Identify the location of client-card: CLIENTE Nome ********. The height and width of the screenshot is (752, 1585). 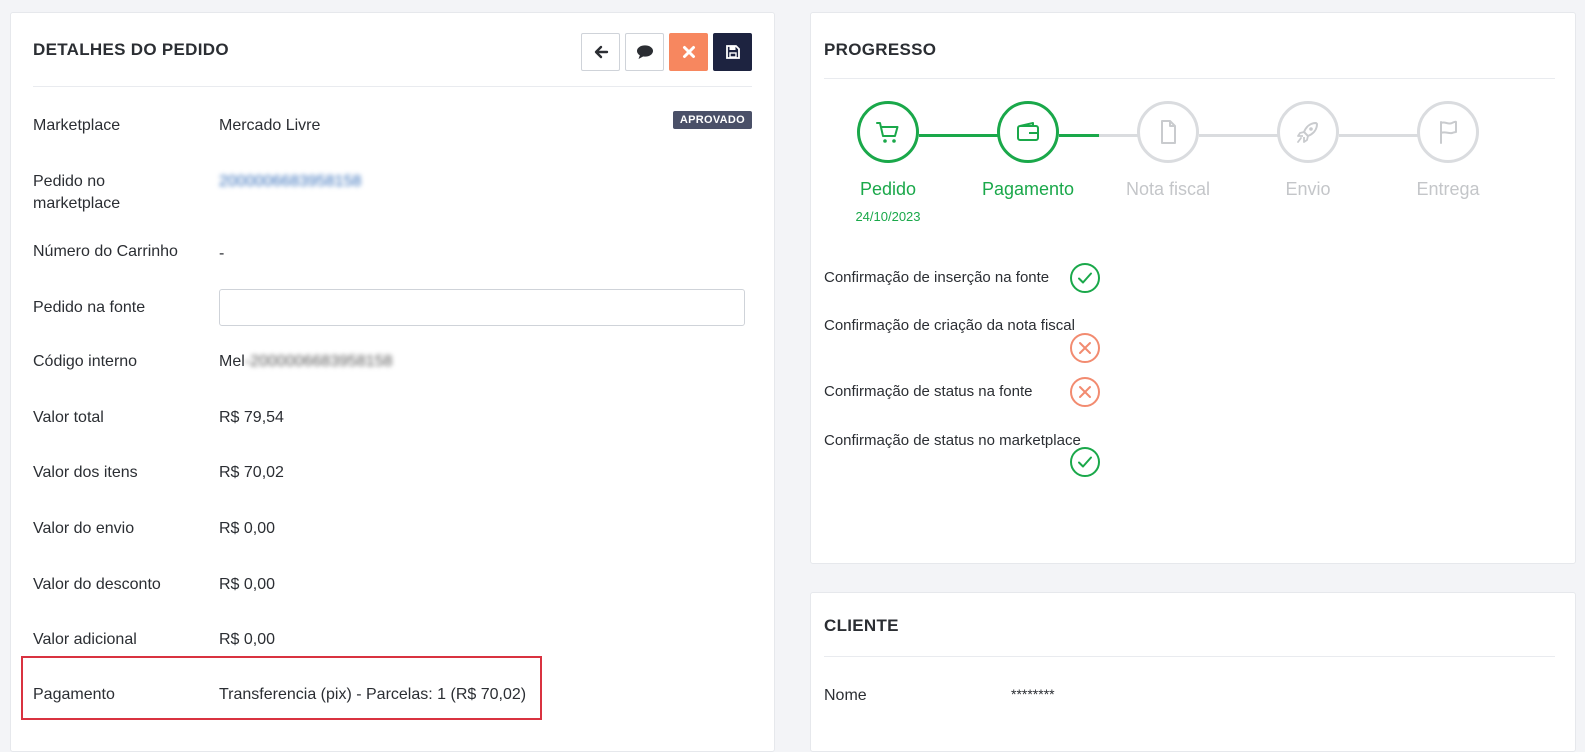
(1193, 672).